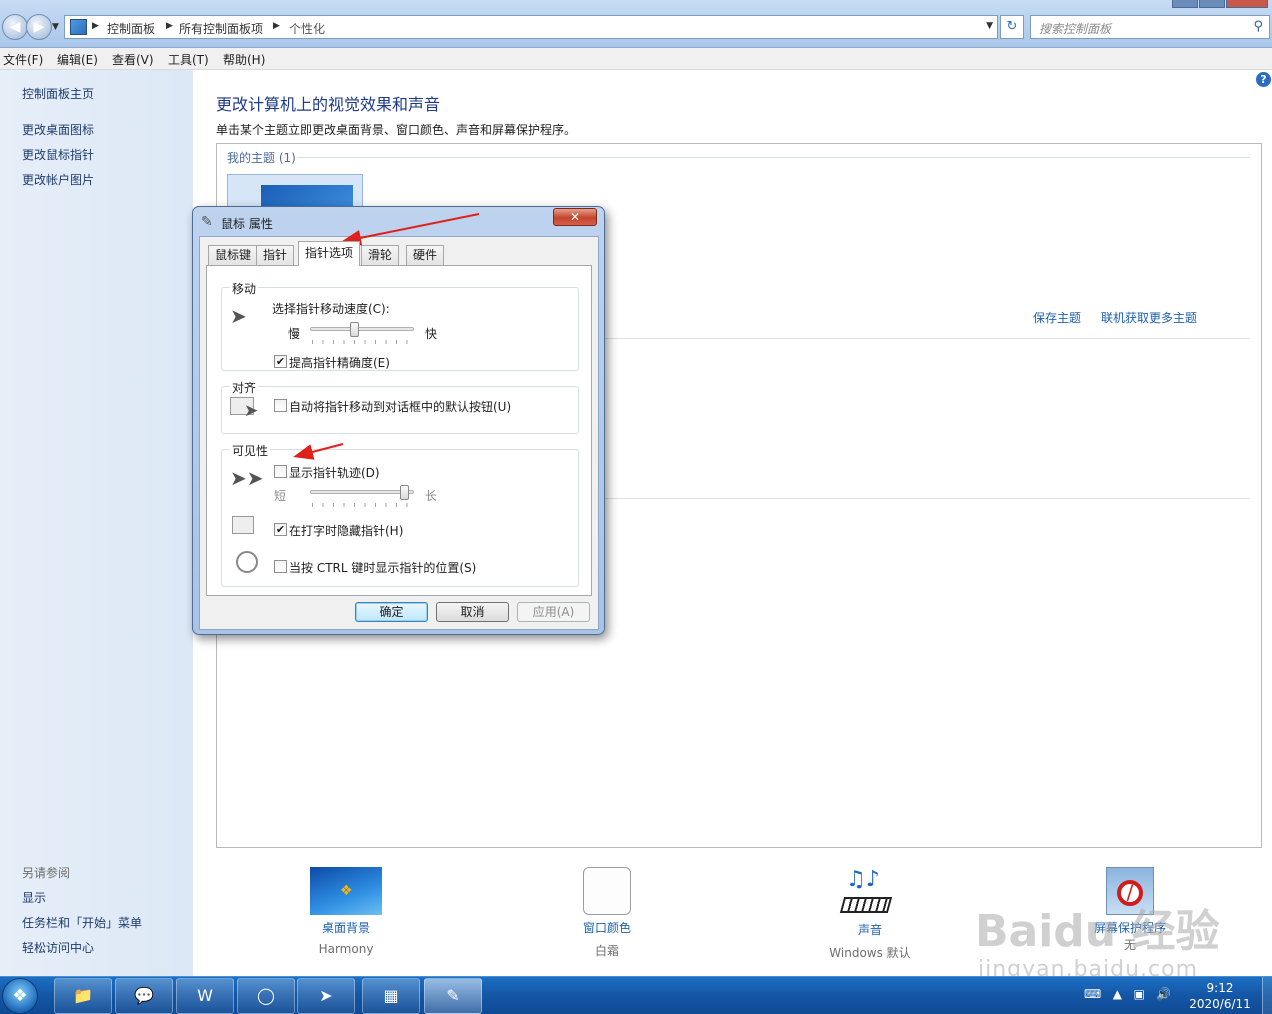  What do you see at coordinates (266, 996) in the screenshot?
I see `edge-browser-icon: ◯` at bounding box center [266, 996].